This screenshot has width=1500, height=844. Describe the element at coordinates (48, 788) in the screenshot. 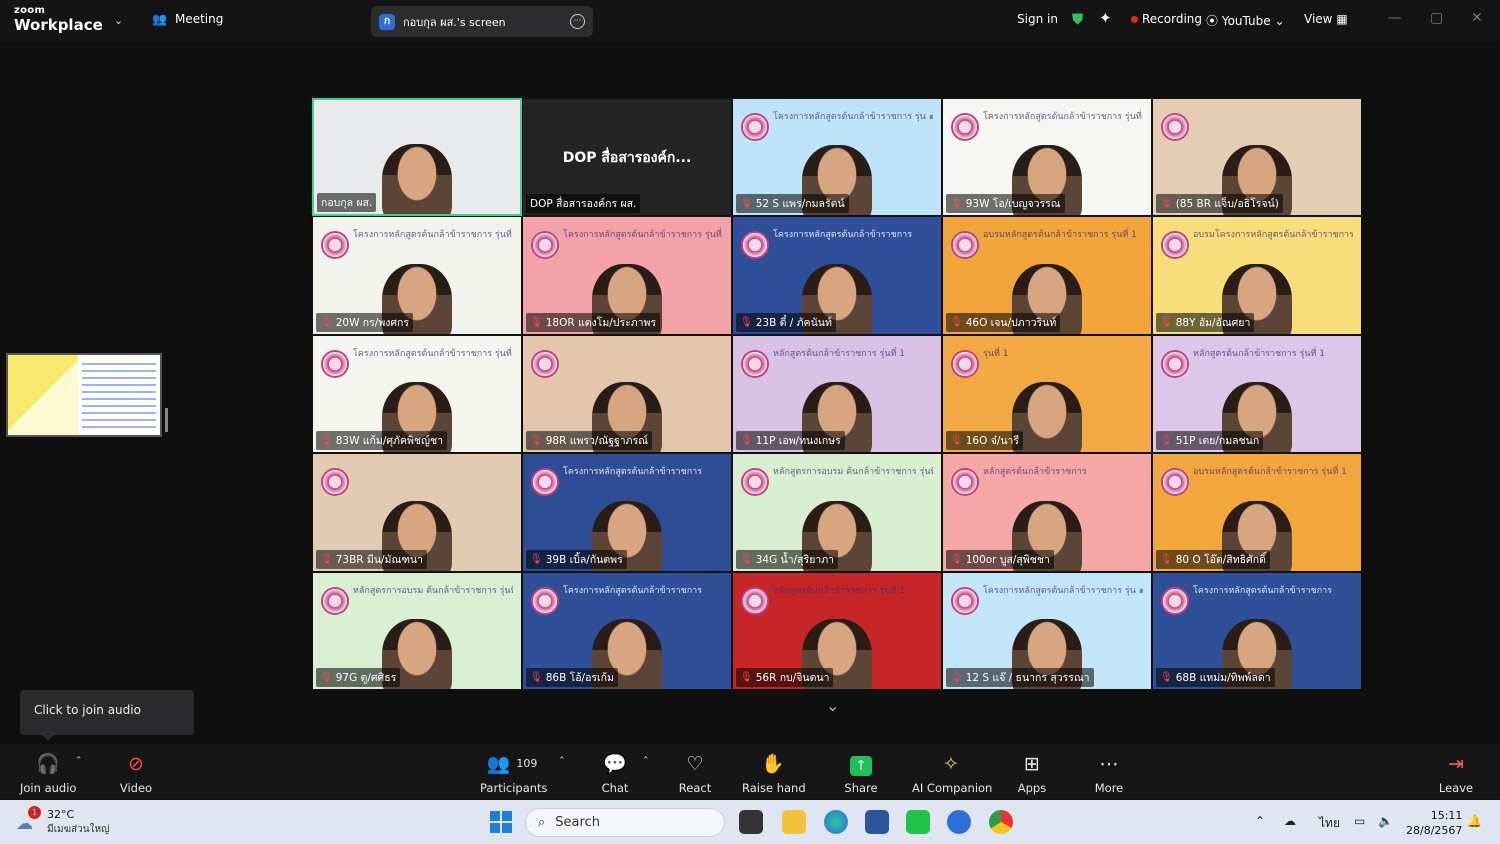

I see `join-audio-label: Join audio` at that location.